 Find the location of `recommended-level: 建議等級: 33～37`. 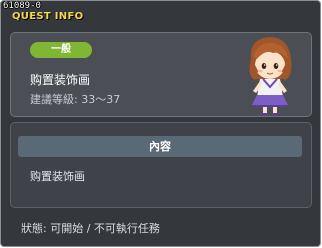

recommended-level: 建議等級: 33～37 is located at coordinates (75, 99).